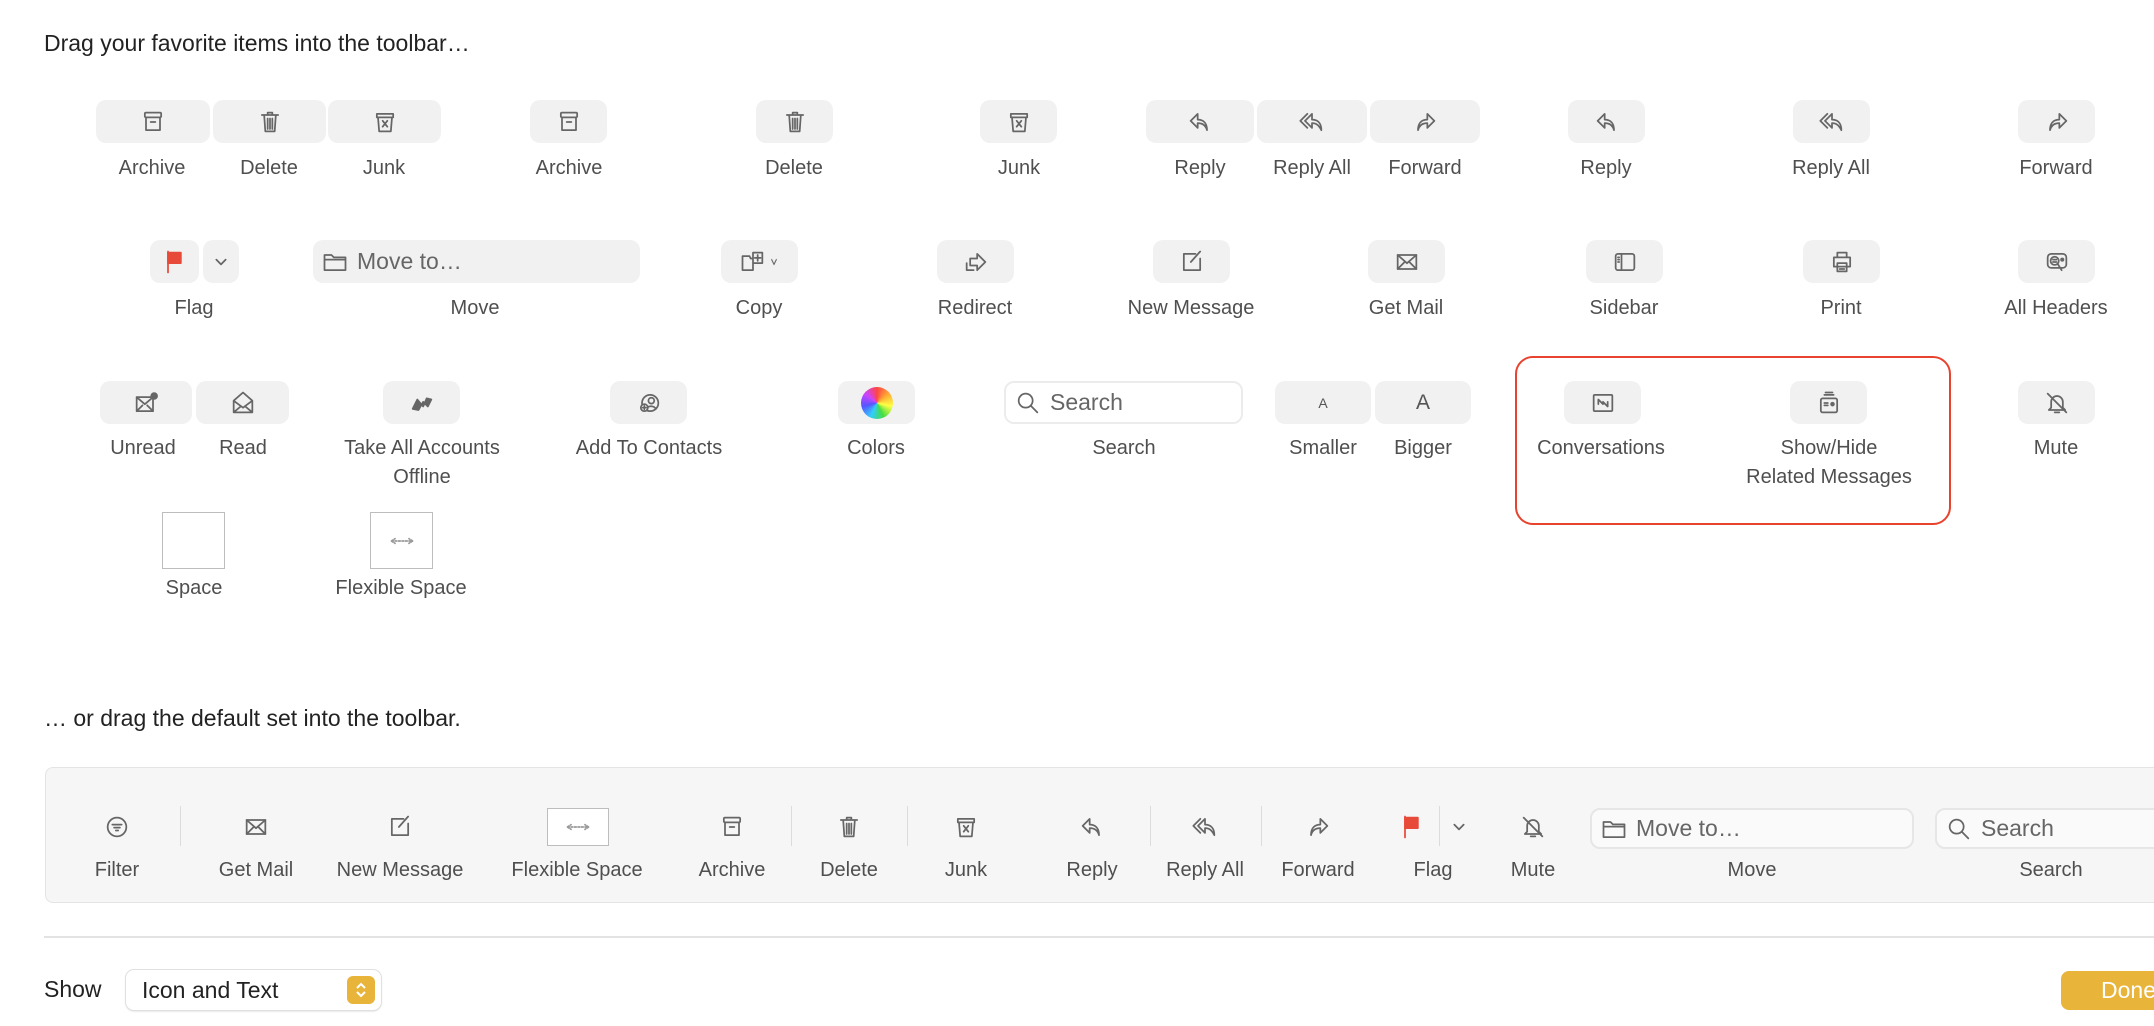 The height and width of the screenshot is (1026, 2154). I want to click on done-button: Done, so click(2107, 990).